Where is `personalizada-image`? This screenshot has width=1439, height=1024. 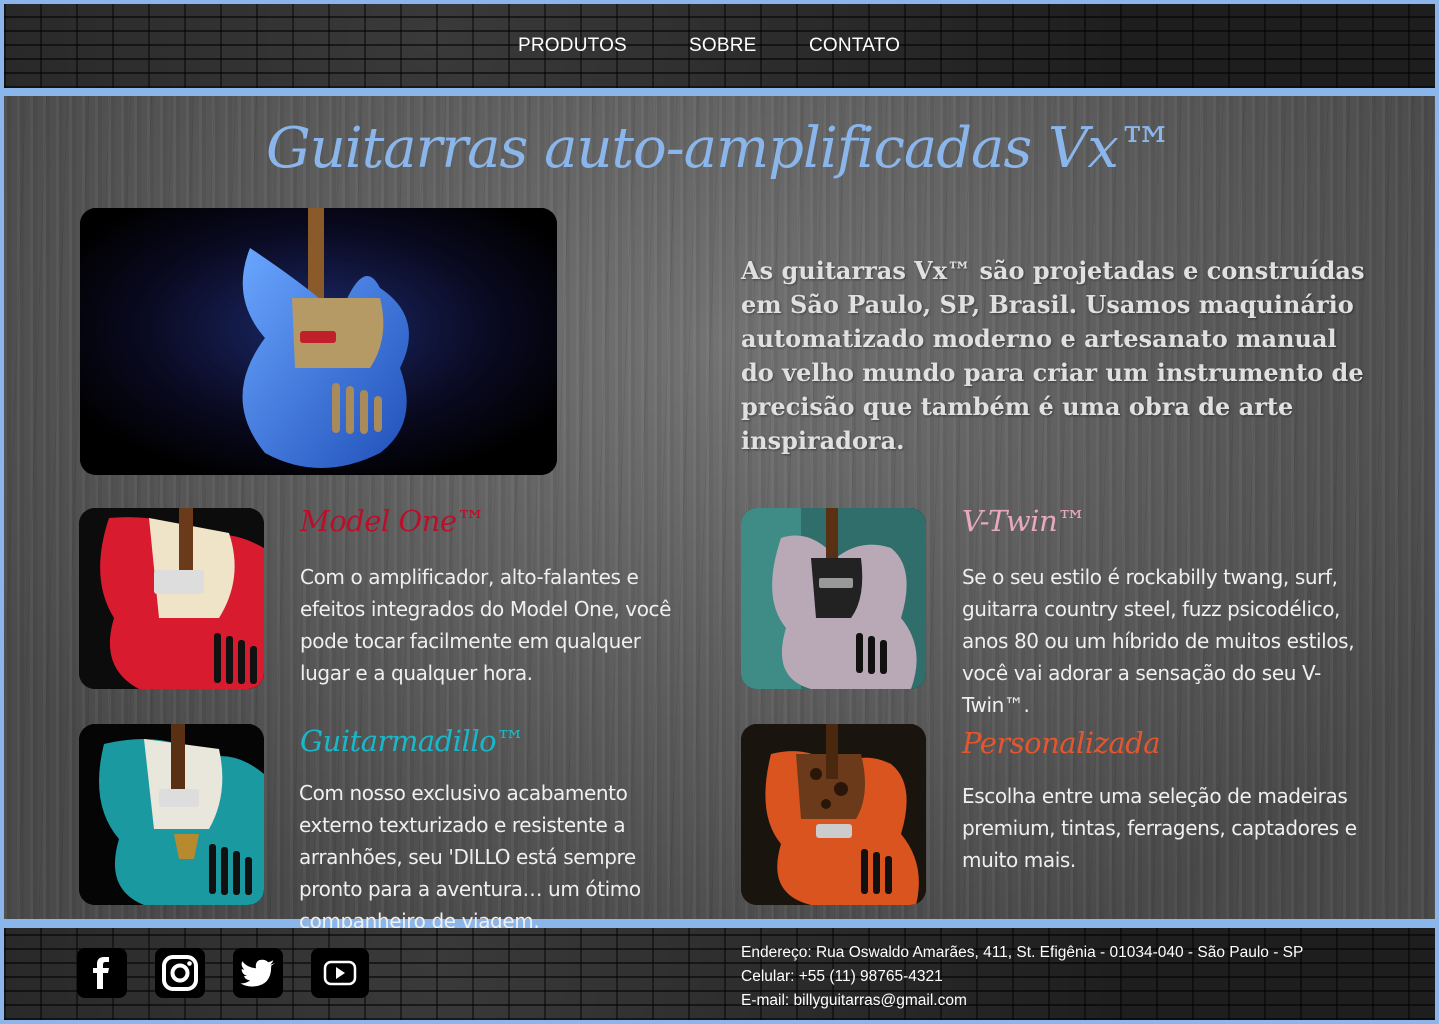 personalizada-image is located at coordinates (833, 814).